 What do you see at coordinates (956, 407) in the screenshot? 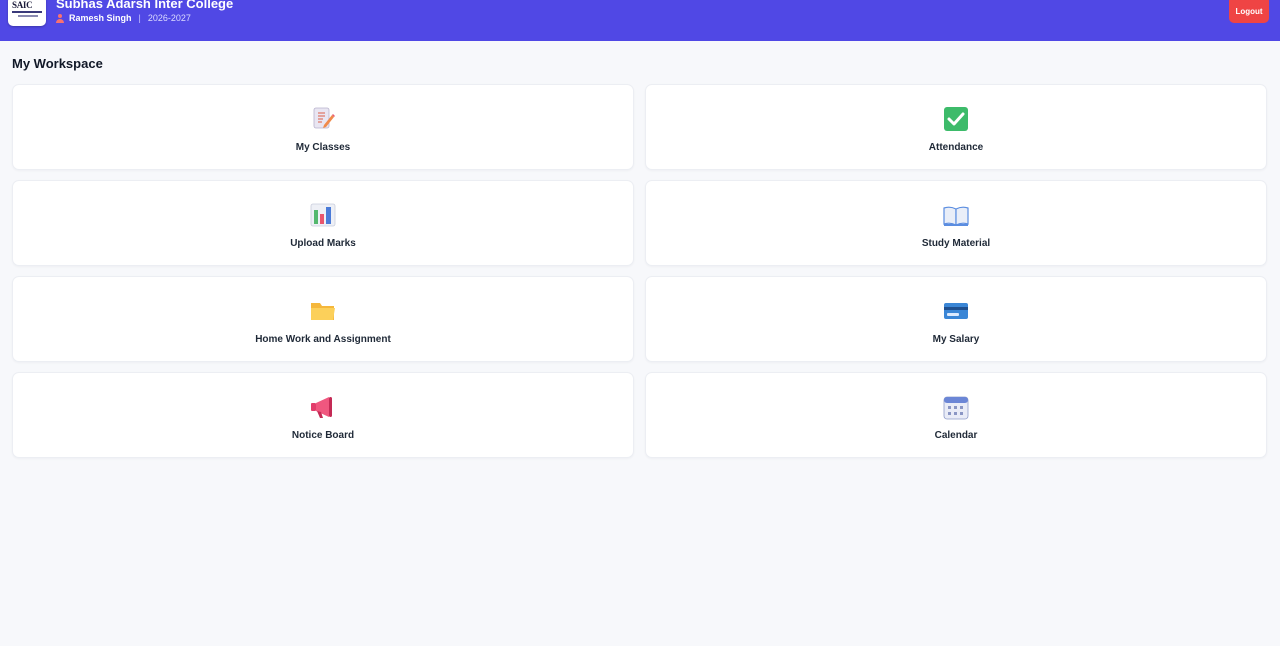
I see `calendar-icon` at bounding box center [956, 407].